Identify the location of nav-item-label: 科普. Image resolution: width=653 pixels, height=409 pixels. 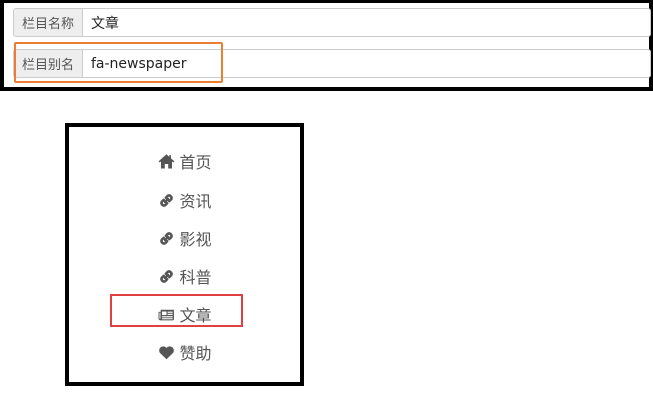
(195, 277).